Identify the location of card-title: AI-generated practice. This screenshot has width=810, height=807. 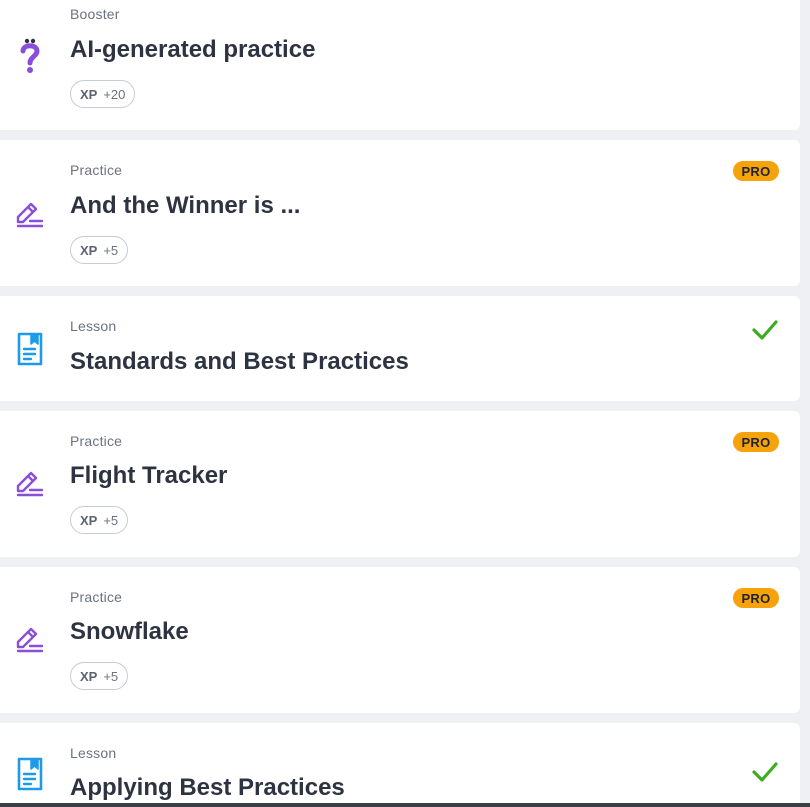
(193, 49).